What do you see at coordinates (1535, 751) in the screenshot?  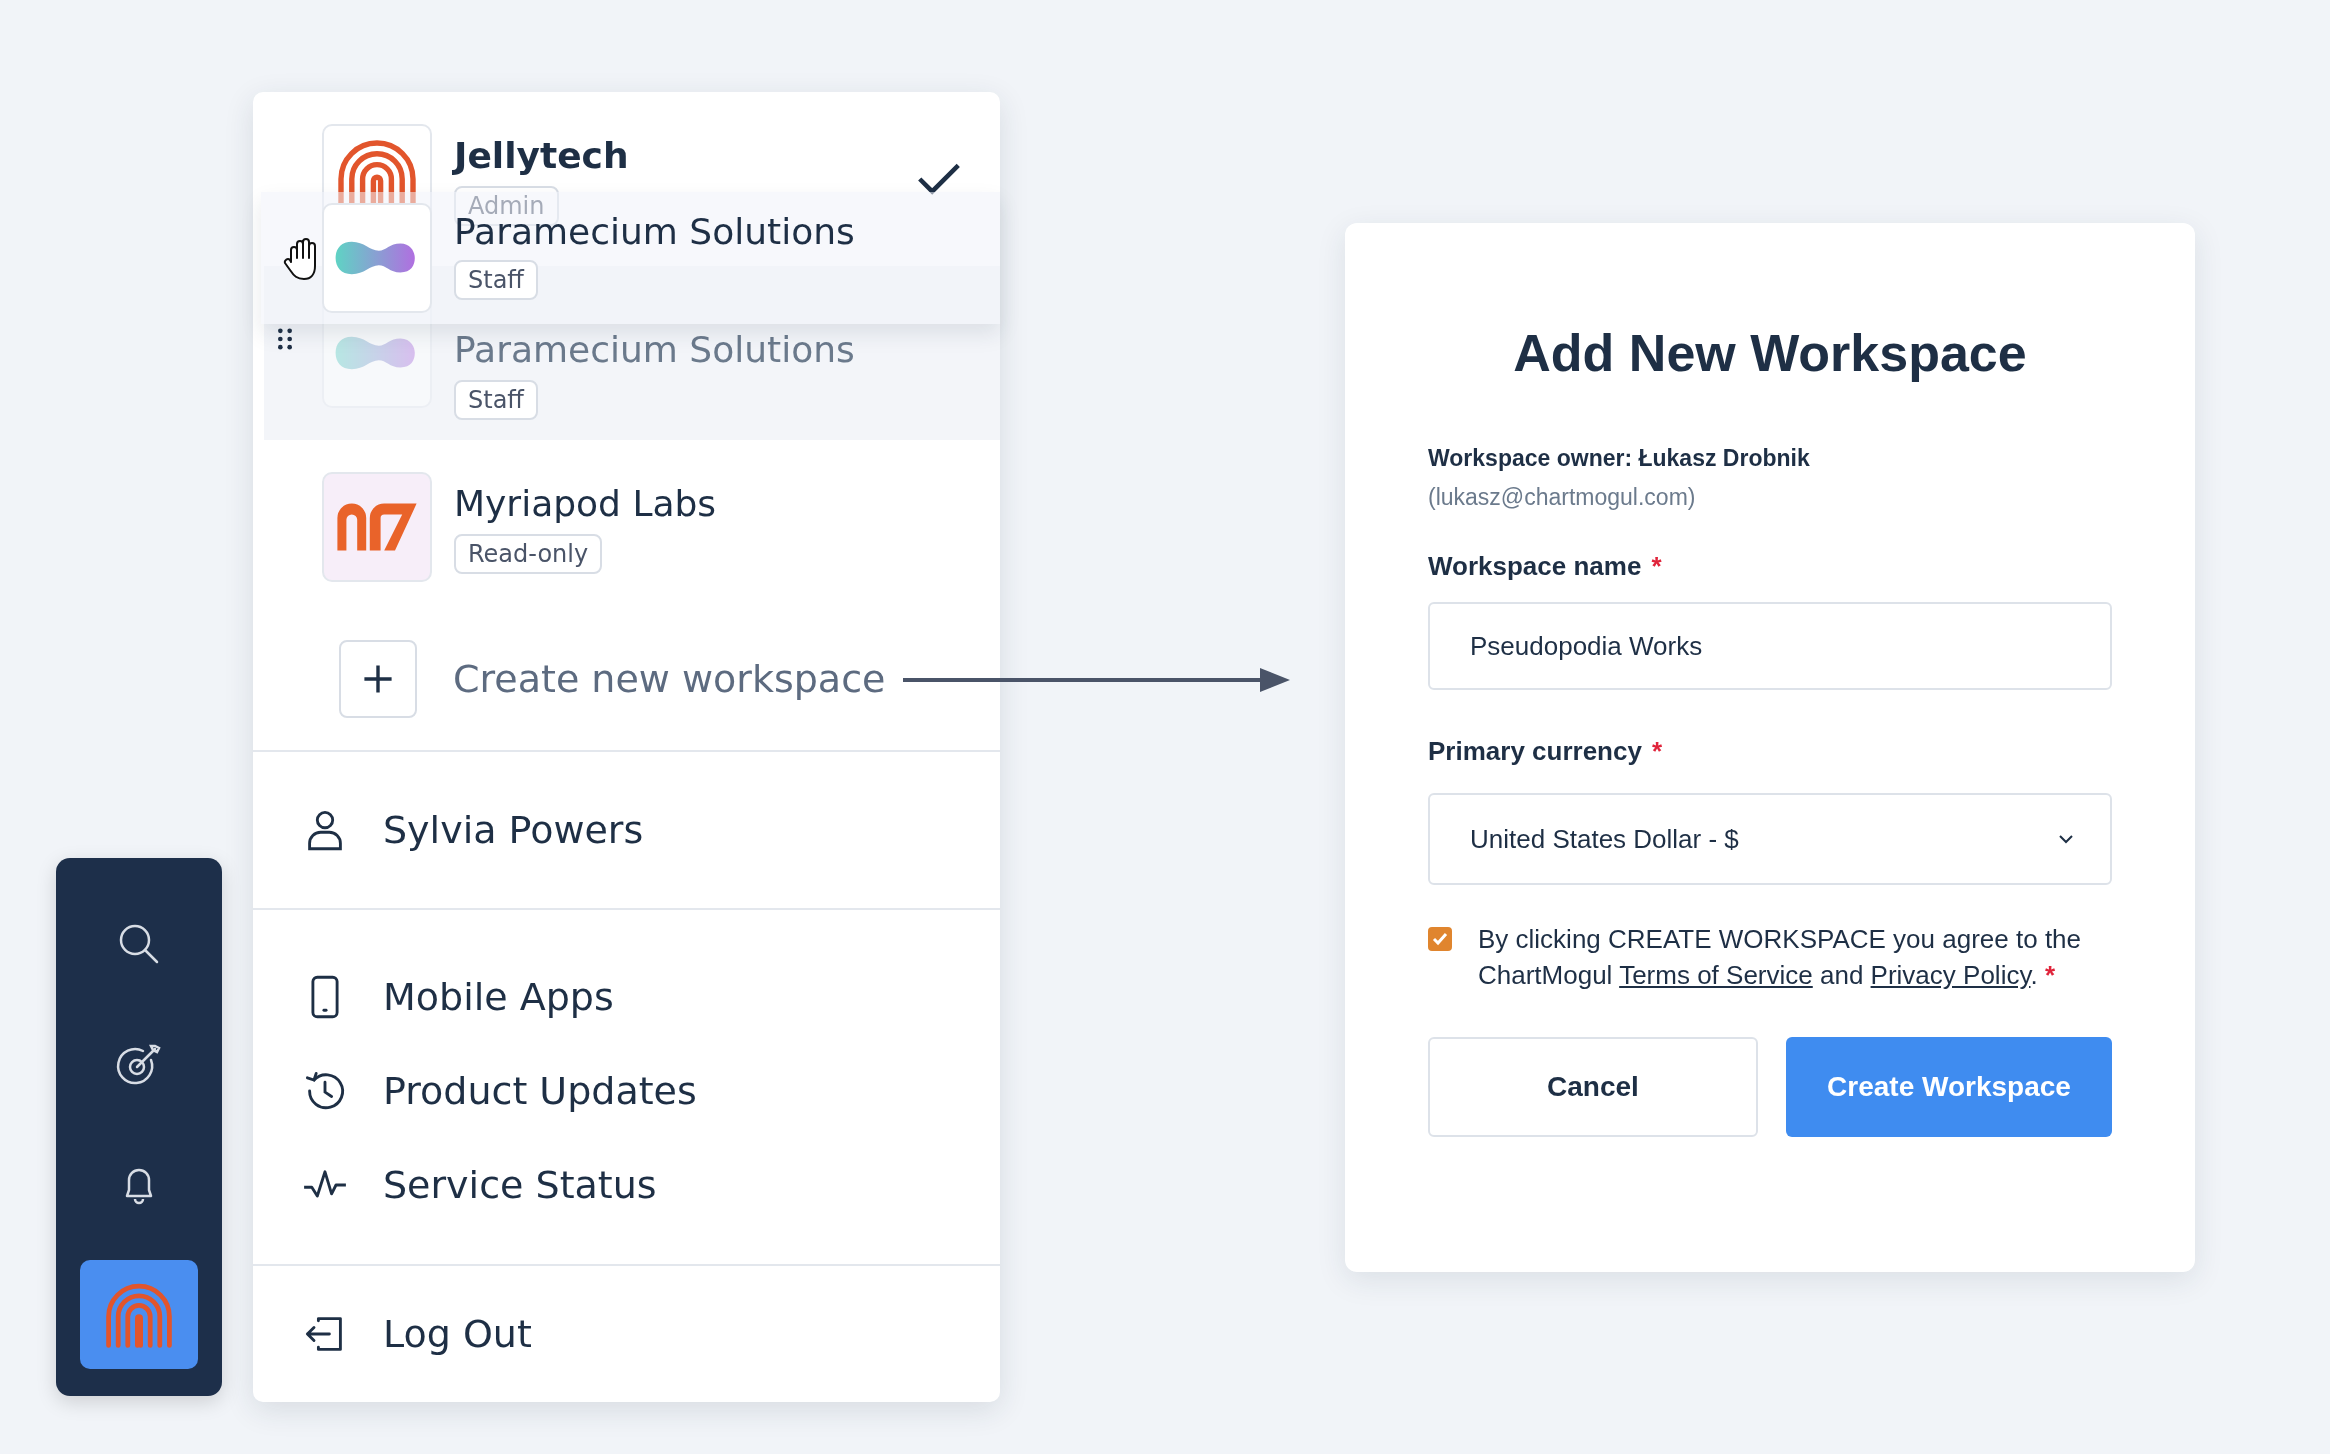 I see `field-label: Primary currency` at bounding box center [1535, 751].